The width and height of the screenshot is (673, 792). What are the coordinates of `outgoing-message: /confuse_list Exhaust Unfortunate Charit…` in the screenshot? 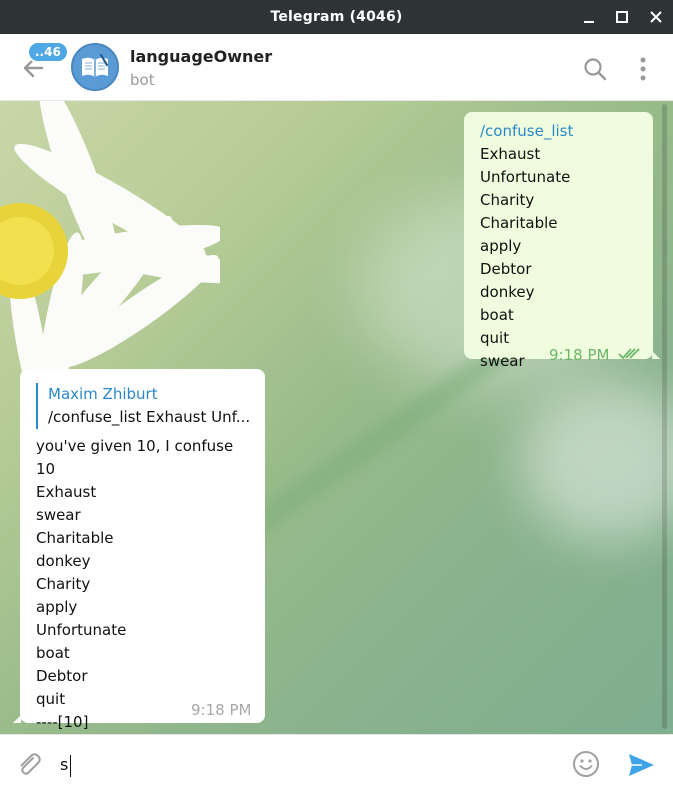 It's located at (562, 241).